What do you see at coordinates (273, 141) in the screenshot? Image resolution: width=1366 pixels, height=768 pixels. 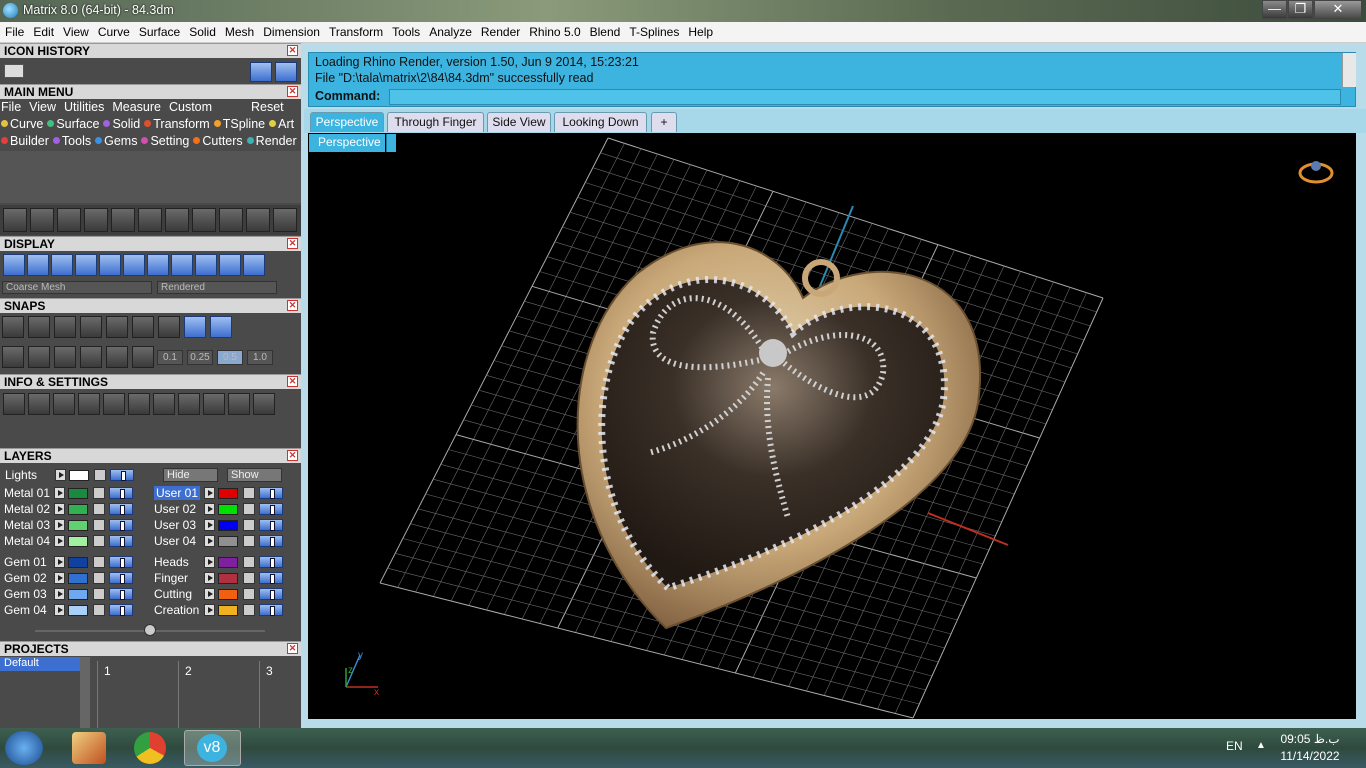 I see `main-menu-render-item: Render` at bounding box center [273, 141].